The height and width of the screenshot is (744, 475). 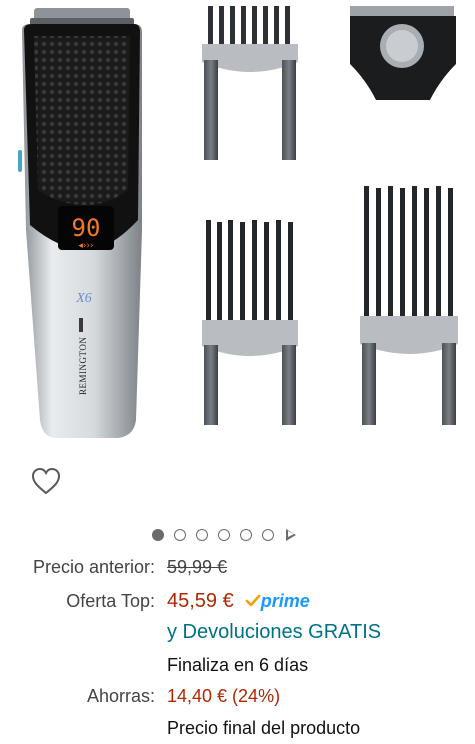 What do you see at coordinates (197, 567) in the screenshot?
I see `previous-price-value: 59,99 €` at bounding box center [197, 567].